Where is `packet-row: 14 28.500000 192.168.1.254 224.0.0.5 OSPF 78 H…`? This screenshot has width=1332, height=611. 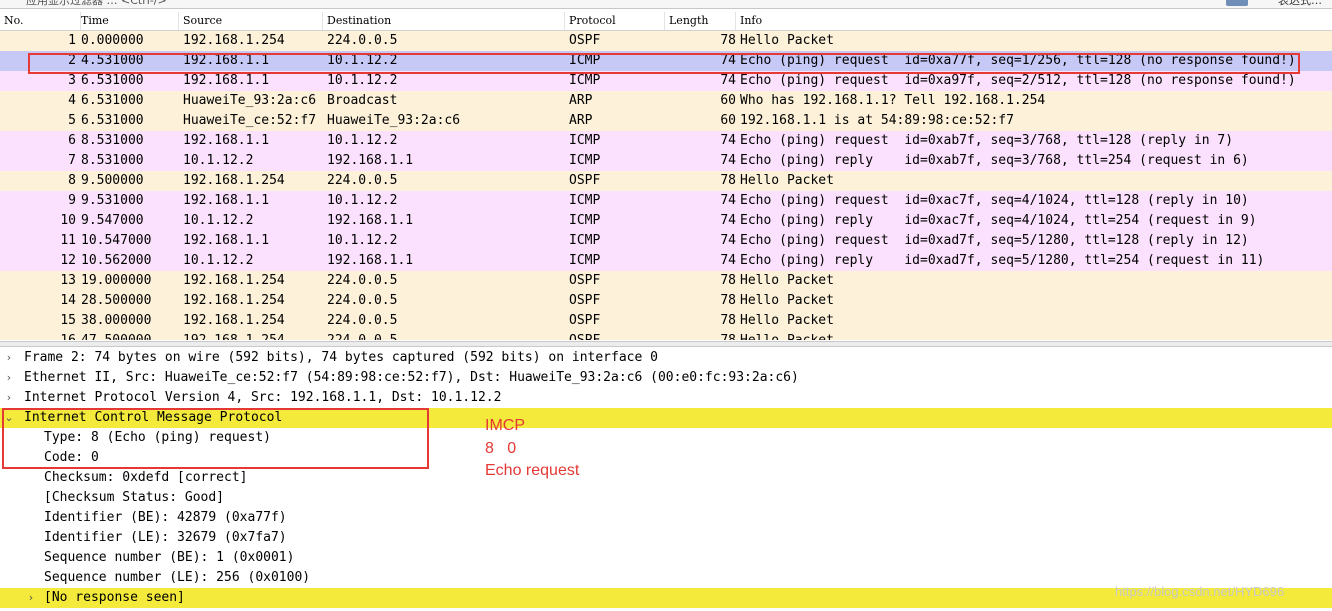 packet-row: 14 28.500000 192.168.1.254 224.0.0.5 OSPF 78 H… is located at coordinates (666, 301).